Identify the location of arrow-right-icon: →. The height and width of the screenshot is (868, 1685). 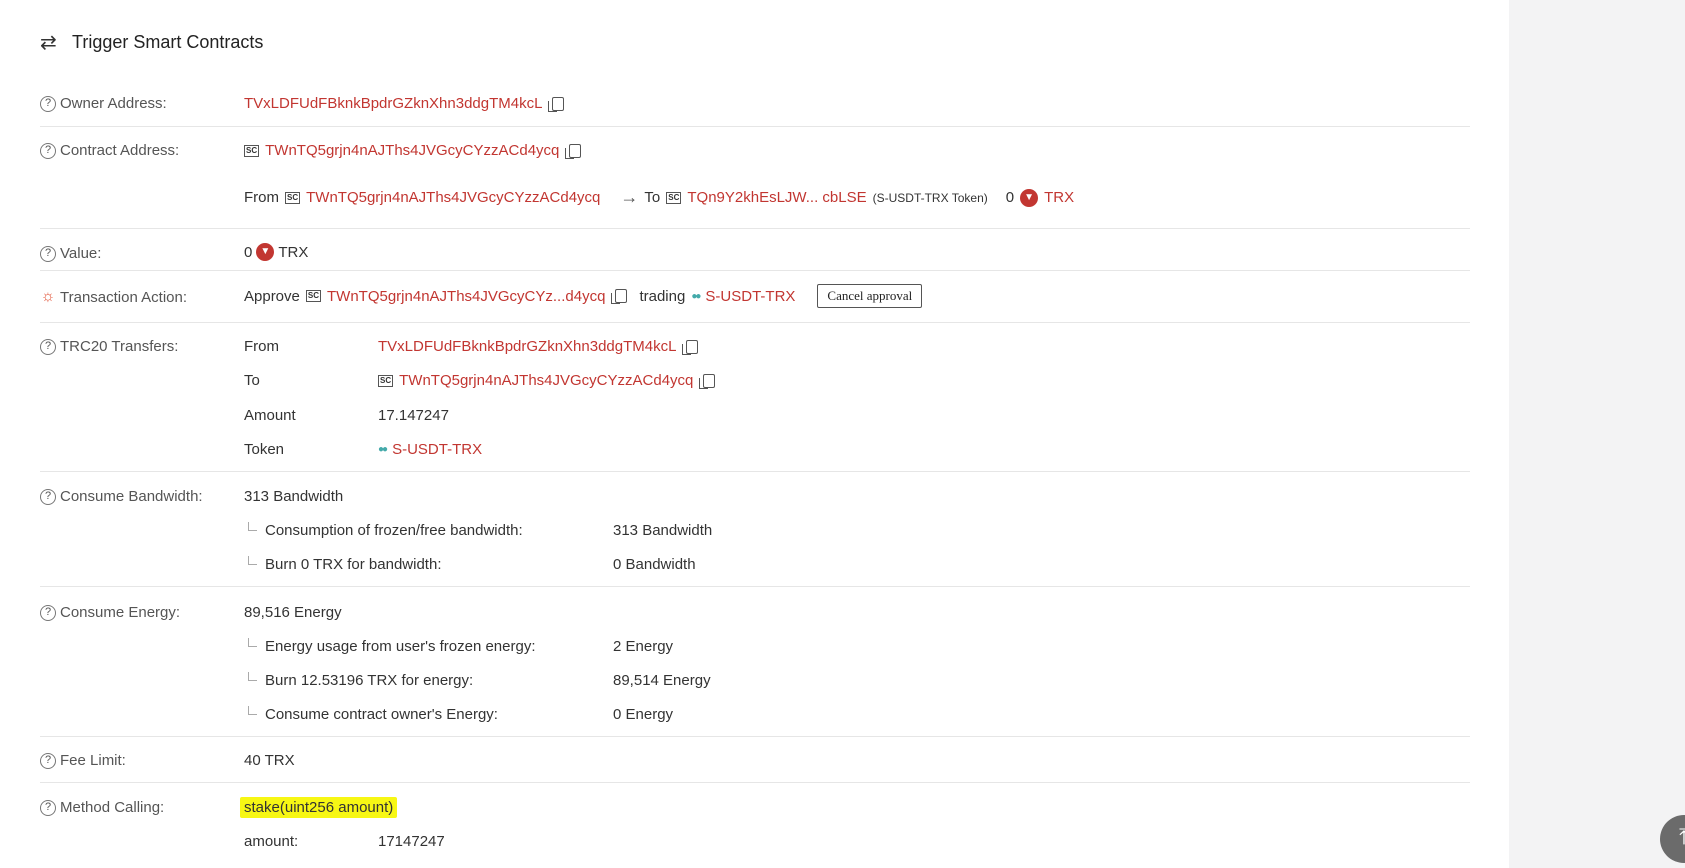
(629, 197).